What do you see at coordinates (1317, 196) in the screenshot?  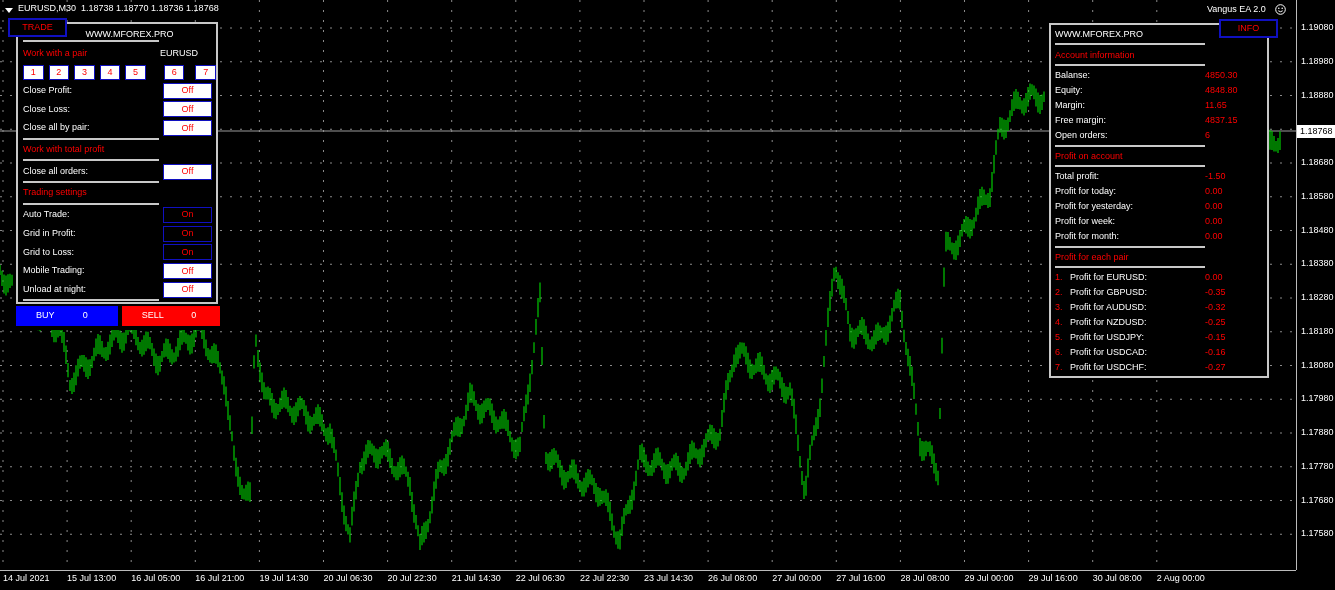 I see `price-label: 1.18580` at bounding box center [1317, 196].